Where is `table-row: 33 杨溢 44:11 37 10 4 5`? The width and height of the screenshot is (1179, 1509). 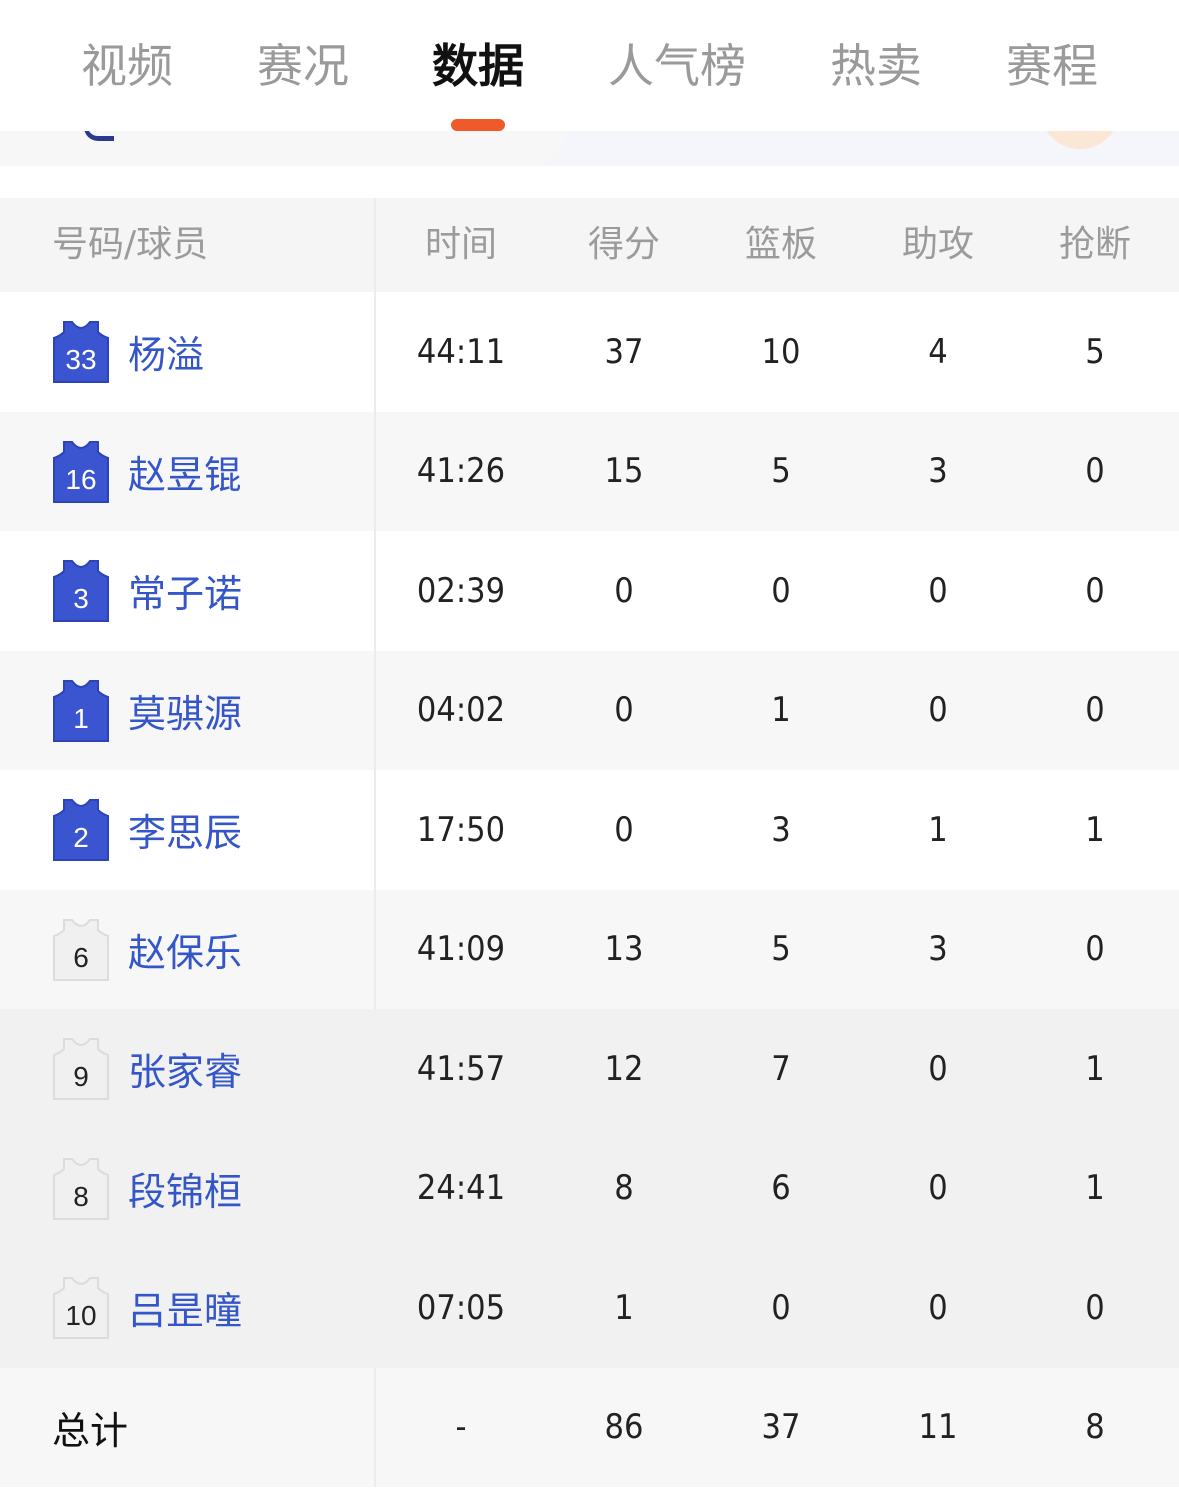 table-row: 33 杨溢 44:11 37 10 4 5 is located at coordinates (589, 352).